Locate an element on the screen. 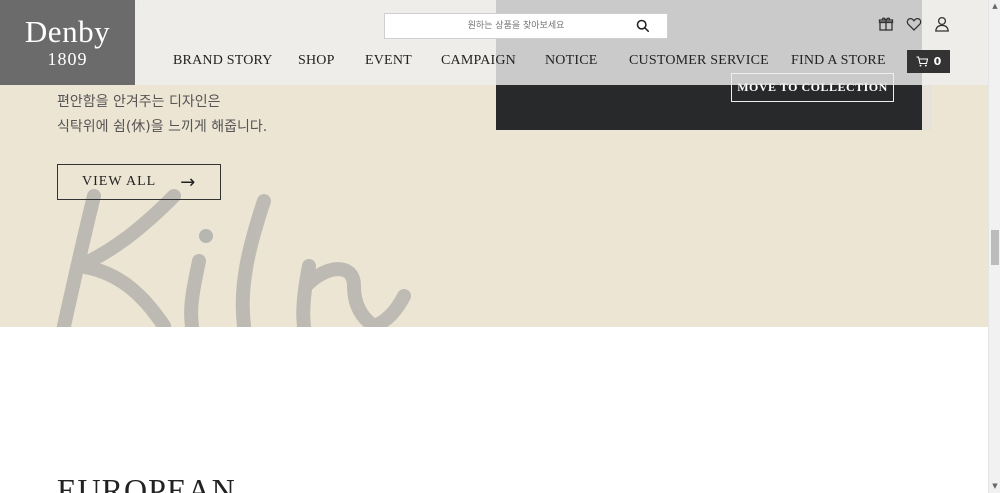  logo: Denby 1809 is located at coordinates (67, 42).